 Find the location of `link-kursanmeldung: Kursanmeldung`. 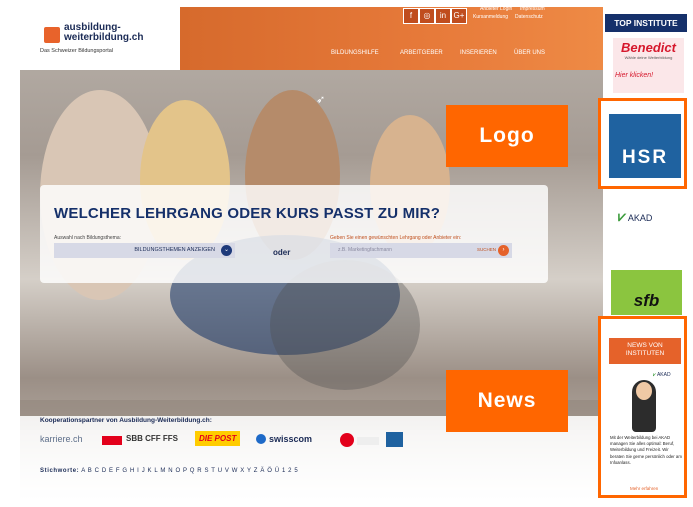

link-kursanmeldung: Kursanmeldung is located at coordinates (490, 17).